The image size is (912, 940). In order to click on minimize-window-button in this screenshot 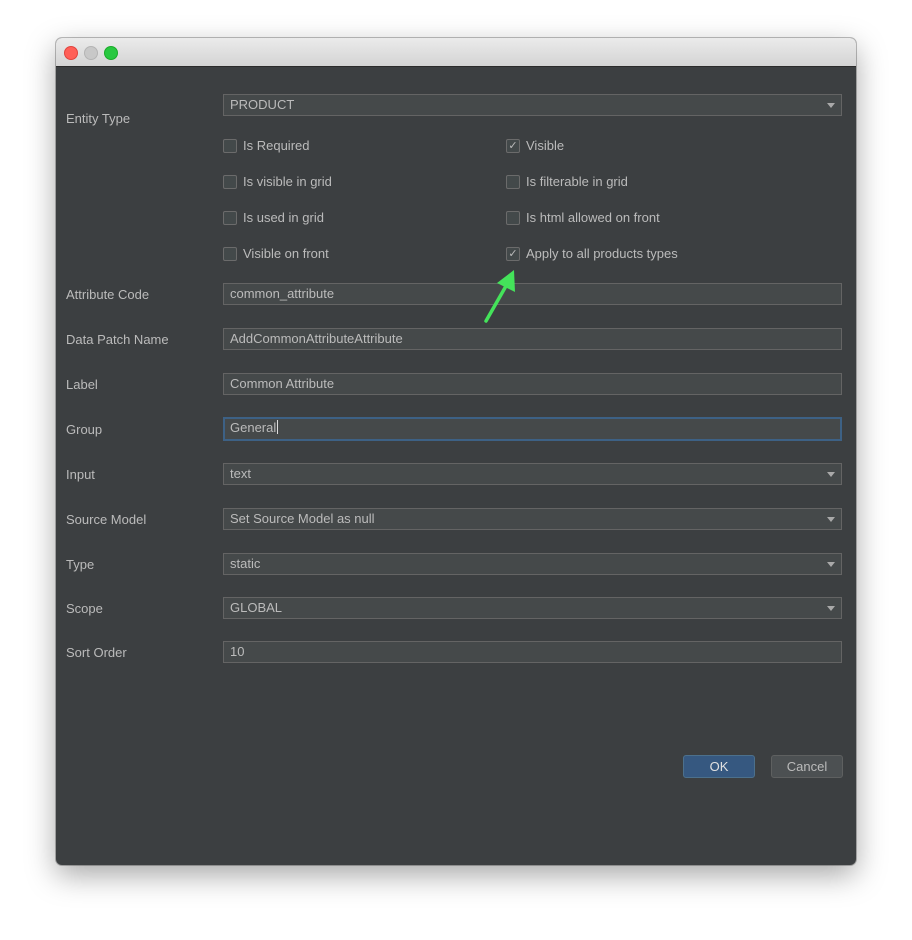, I will do `click(91, 53)`.